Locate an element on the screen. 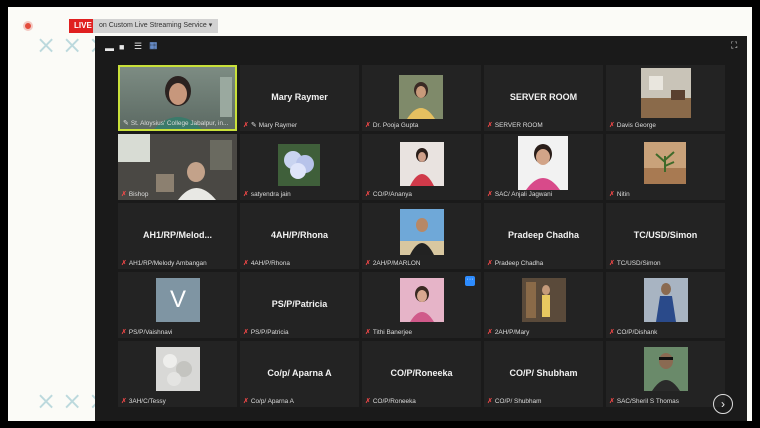  participant-tile: AH1/RP/Melod... ✗ AH1/RP/Melody Ambangan is located at coordinates (177, 236).